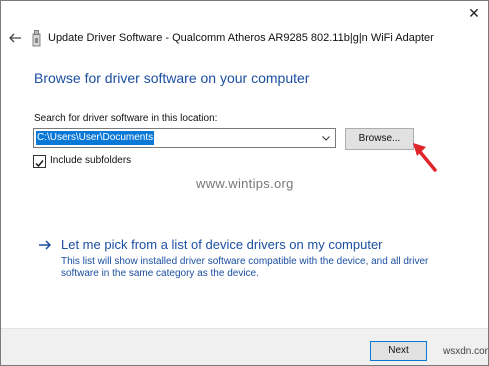  I want to click on right-arrow-icon, so click(45, 245).